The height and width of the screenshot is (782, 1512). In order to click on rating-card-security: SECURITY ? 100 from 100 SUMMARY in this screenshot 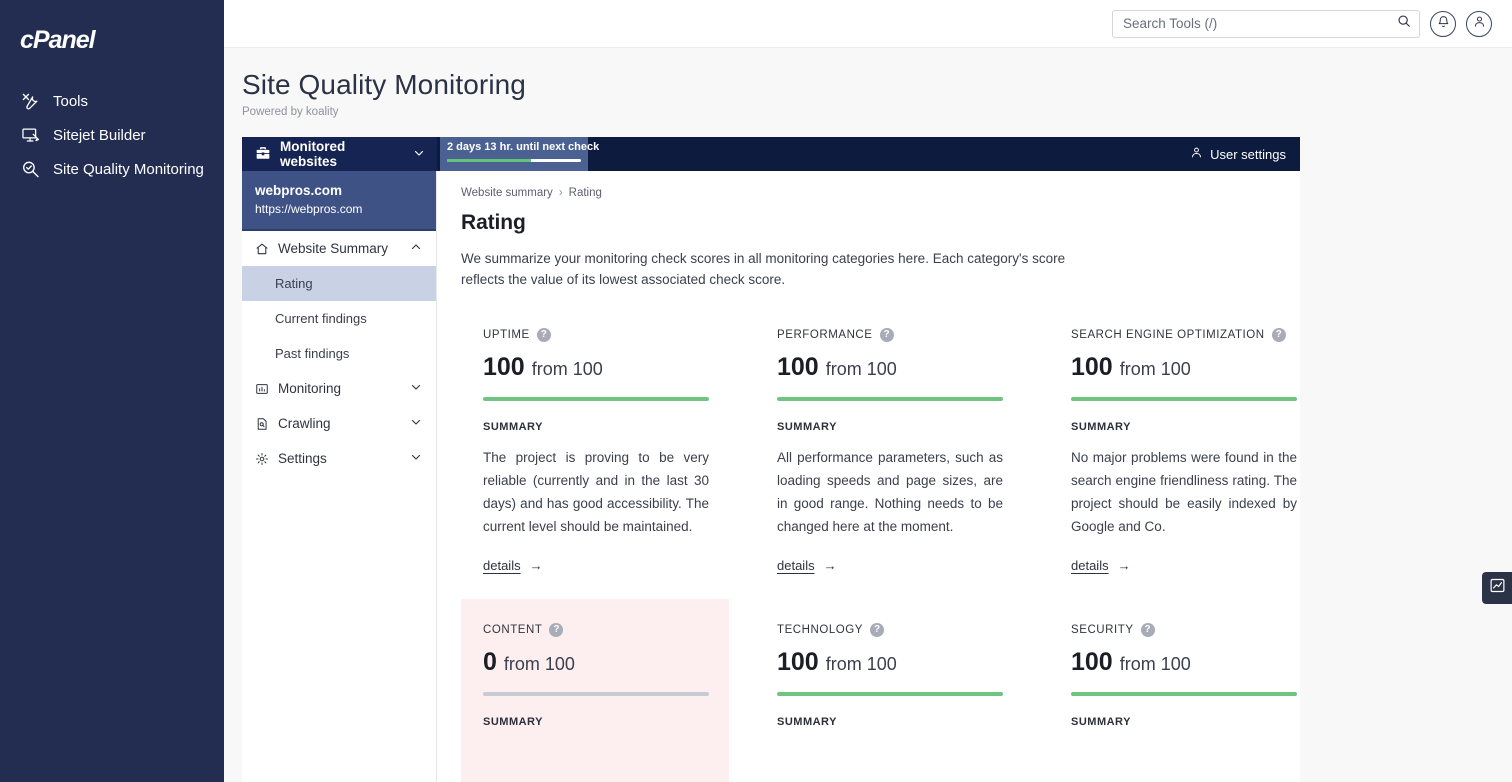, I will do `click(1174, 675)`.